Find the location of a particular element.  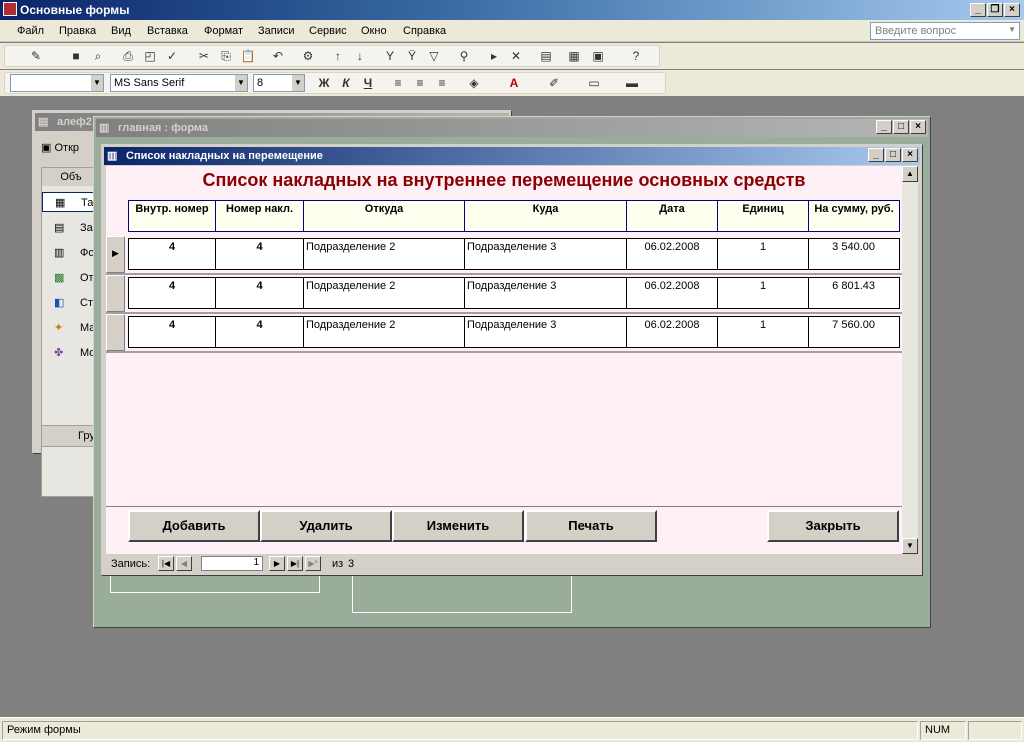

form-vertical-scrollbar: ▲ ▼ is located at coordinates (910, 360).